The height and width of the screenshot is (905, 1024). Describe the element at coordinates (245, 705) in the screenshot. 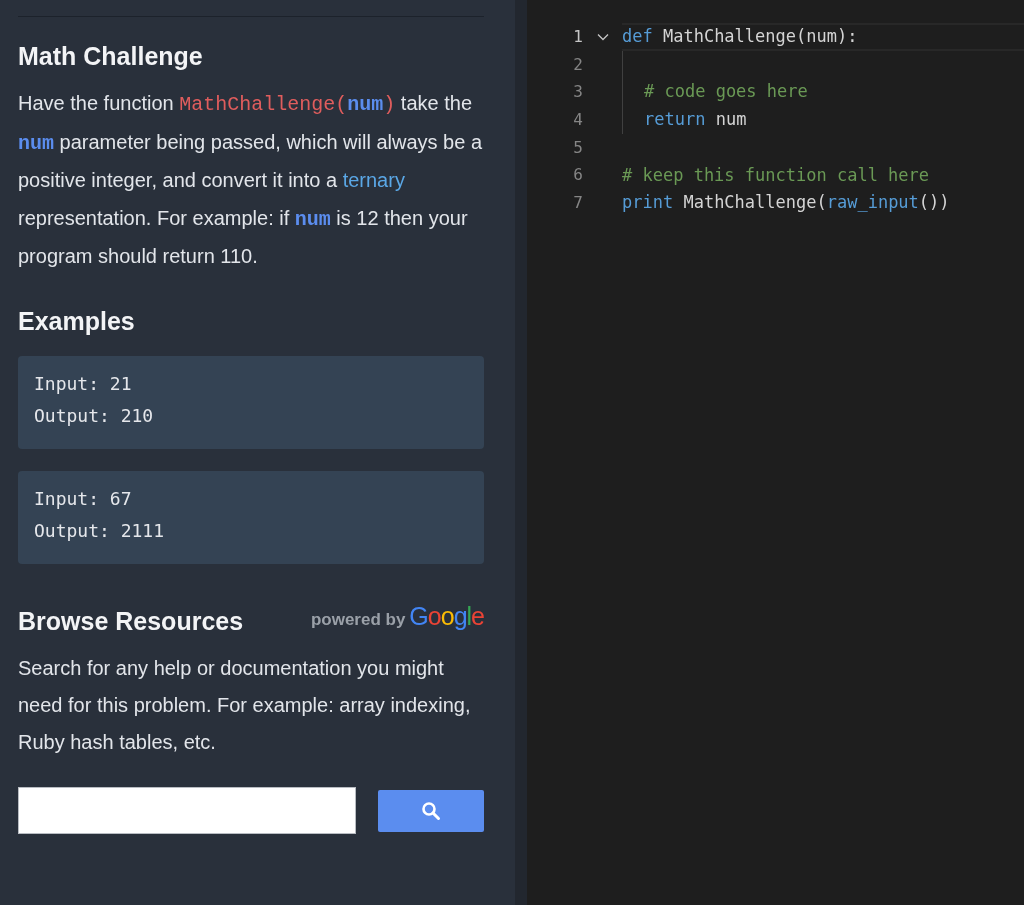

I see `resources-description: Search for any help or documentation you might need for this problem. For example: array indexing, Ruby hash tables, etc.` at that location.